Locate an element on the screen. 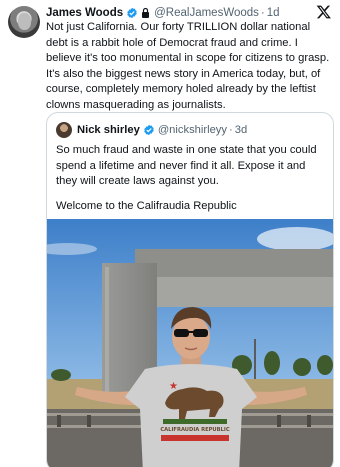 The height and width of the screenshot is (467, 340). lock-icon is located at coordinates (146, 12).